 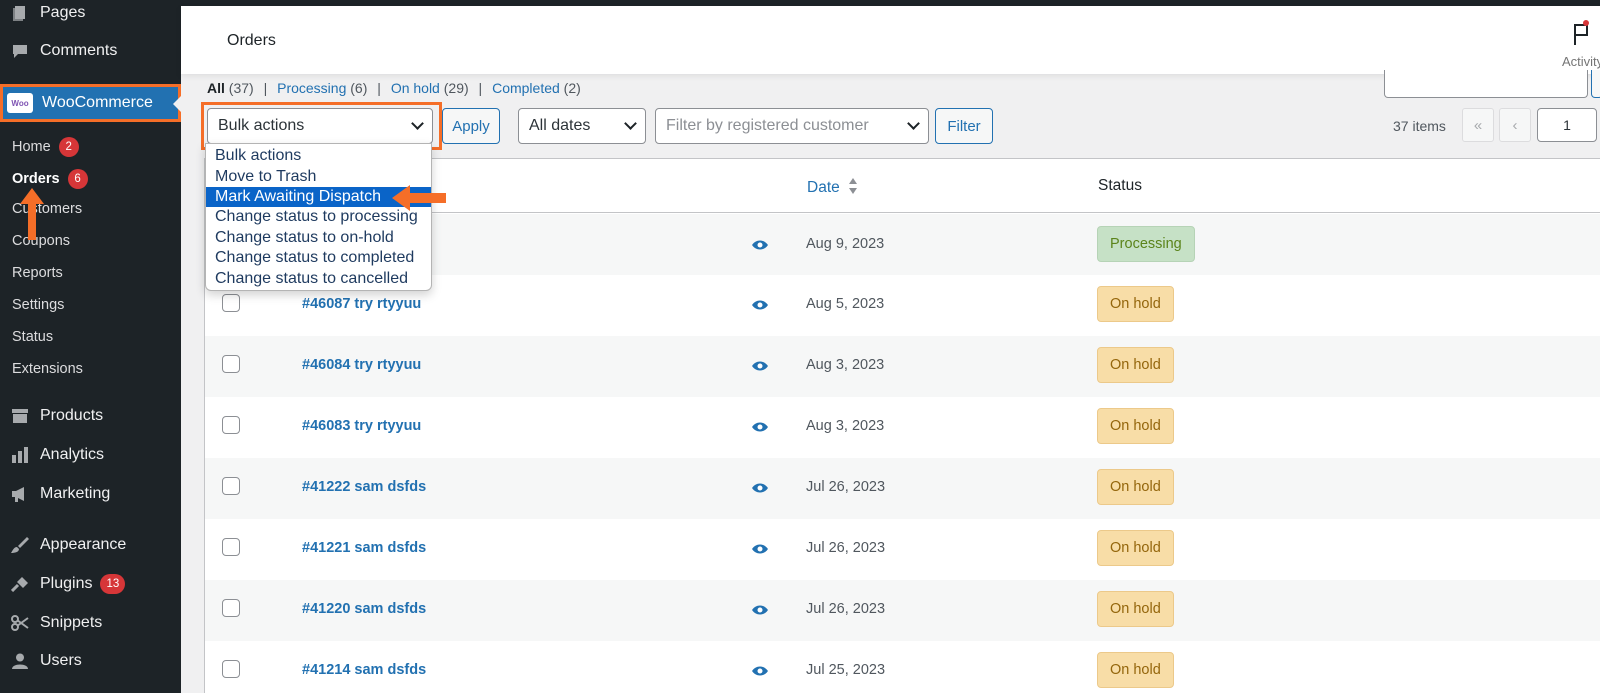 I want to click on sidebar-item-analytics: Analytics, so click(x=90, y=455).